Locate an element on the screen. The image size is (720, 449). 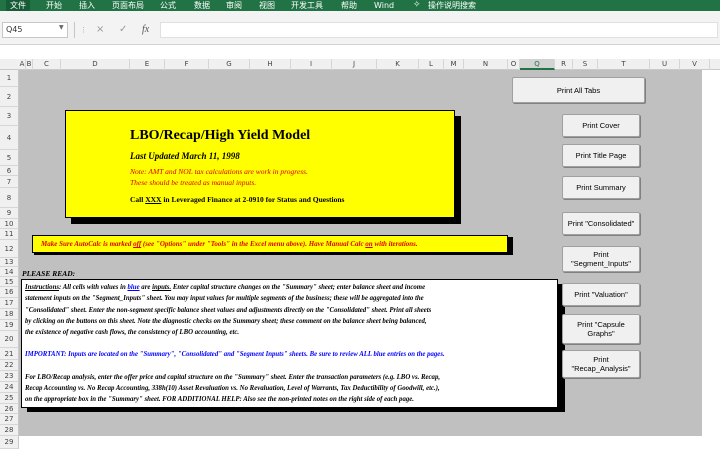
row-header-9: 9 is located at coordinates (9, 213).